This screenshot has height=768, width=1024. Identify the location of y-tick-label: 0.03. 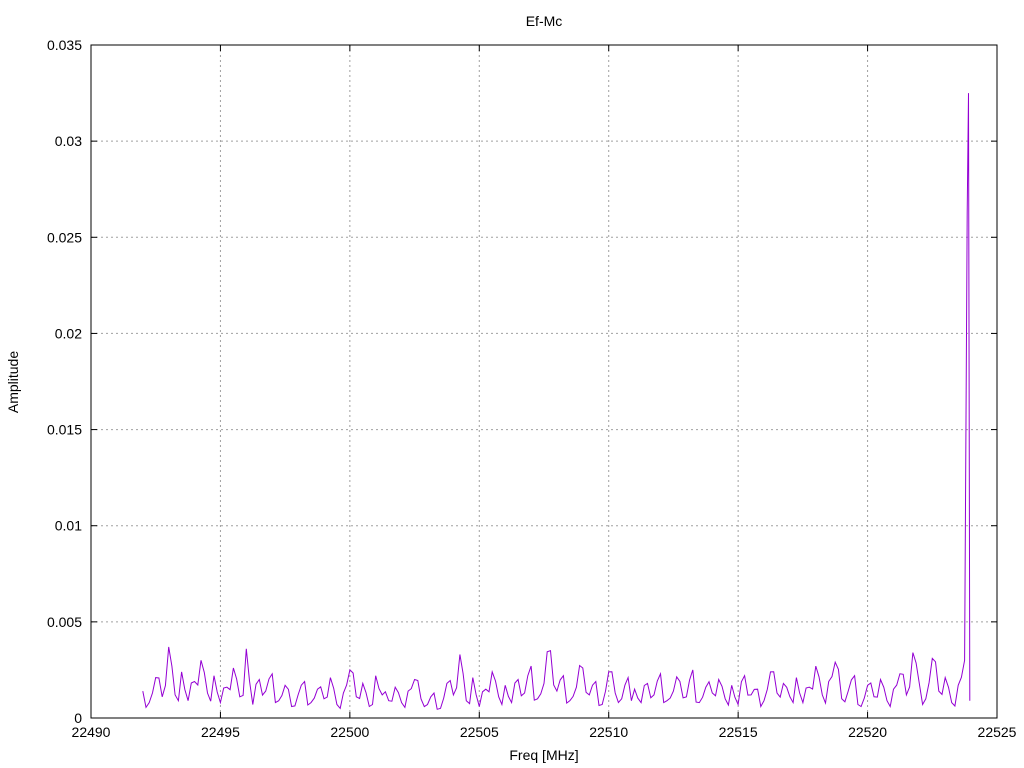
(68, 141).